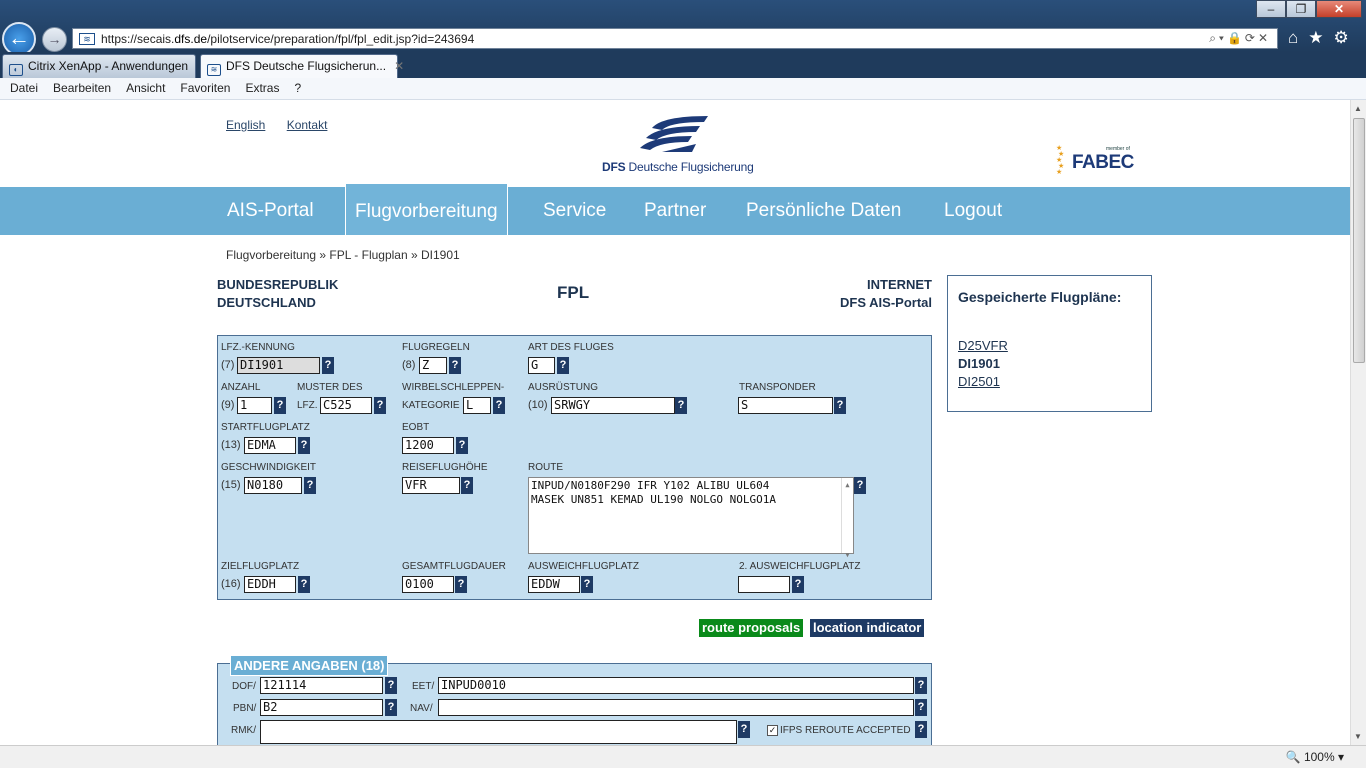 This screenshot has width=1366, height=768. What do you see at coordinates (321, 685) in the screenshot?
I see `dof-input: 121114` at bounding box center [321, 685].